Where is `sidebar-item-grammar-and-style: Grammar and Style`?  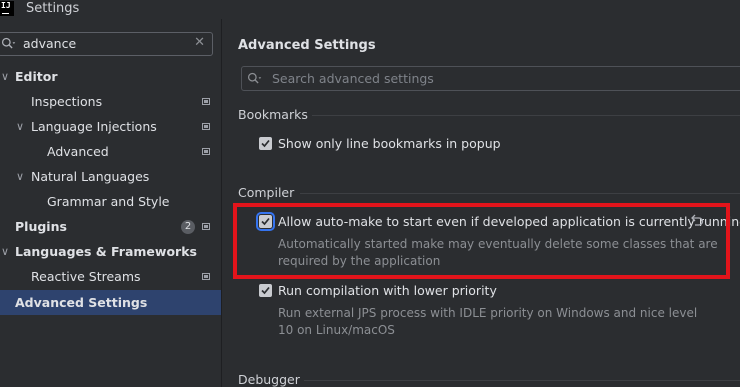 sidebar-item-grammar-and-style: Grammar and Style is located at coordinates (110, 201).